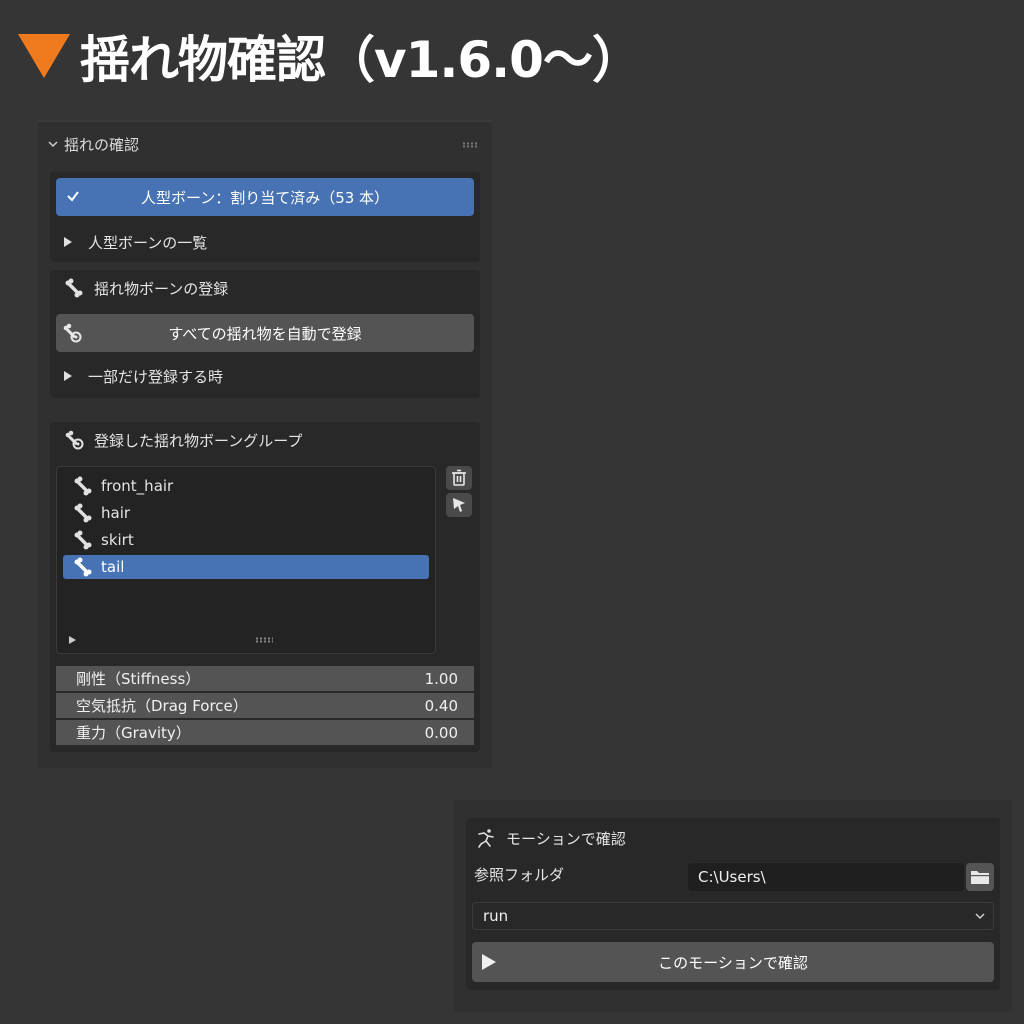 The image size is (1024, 1024). Describe the element at coordinates (148, 242) in the screenshot. I see `humanoid-list-label: 人型ボーンの一覧` at that location.